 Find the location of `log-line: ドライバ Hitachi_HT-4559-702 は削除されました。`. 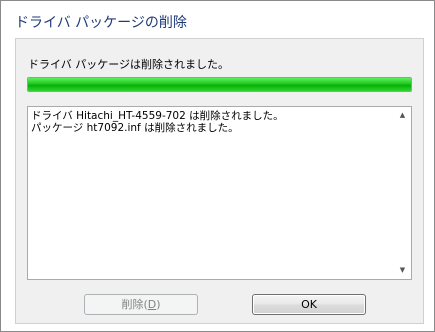

log-line: ドライバ Hitachi_HT-4559-702 は削除されました。 is located at coordinates (157, 116).